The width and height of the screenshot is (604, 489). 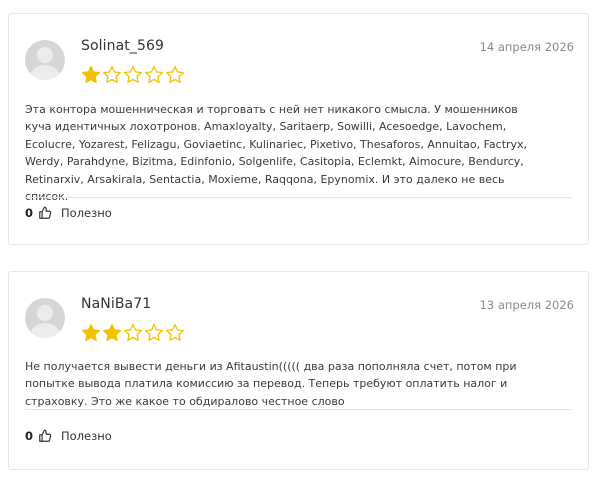 What do you see at coordinates (122, 46) in the screenshot?
I see `review-author: Solinat_569` at bounding box center [122, 46].